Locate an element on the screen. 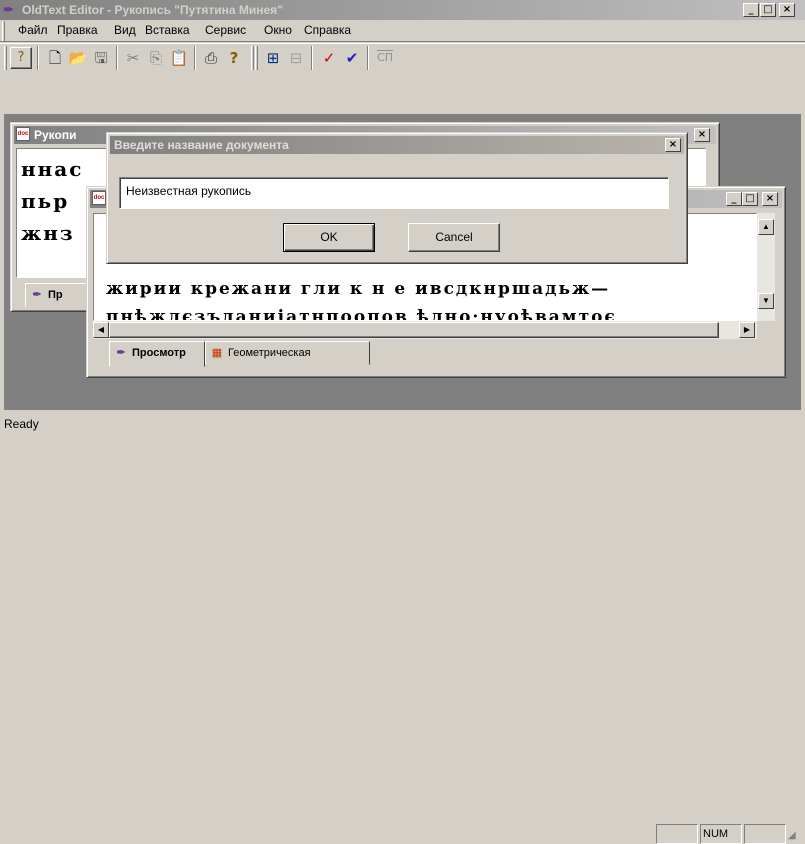  status-text: Ready is located at coordinates (21, 424).